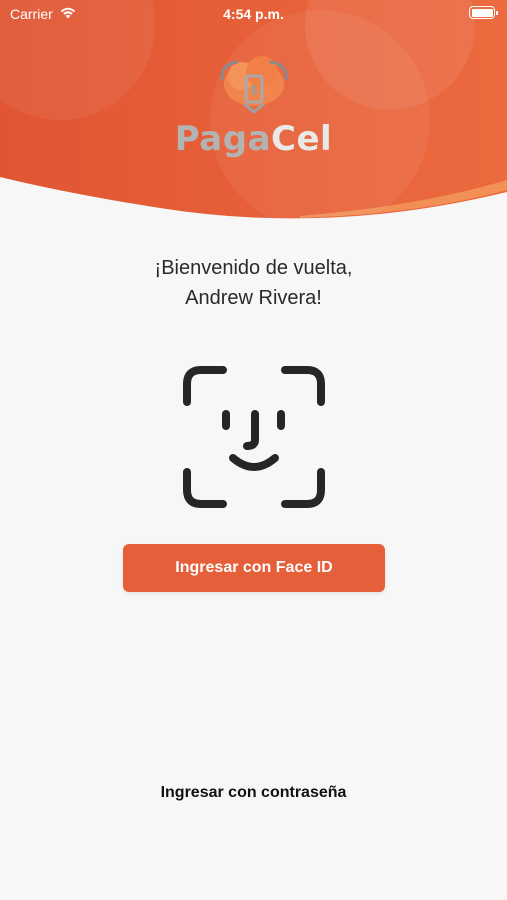  What do you see at coordinates (253, 283) in the screenshot?
I see `welcome-message: ¡Bienvenido de vuelta, Andrew Rivera!` at bounding box center [253, 283].